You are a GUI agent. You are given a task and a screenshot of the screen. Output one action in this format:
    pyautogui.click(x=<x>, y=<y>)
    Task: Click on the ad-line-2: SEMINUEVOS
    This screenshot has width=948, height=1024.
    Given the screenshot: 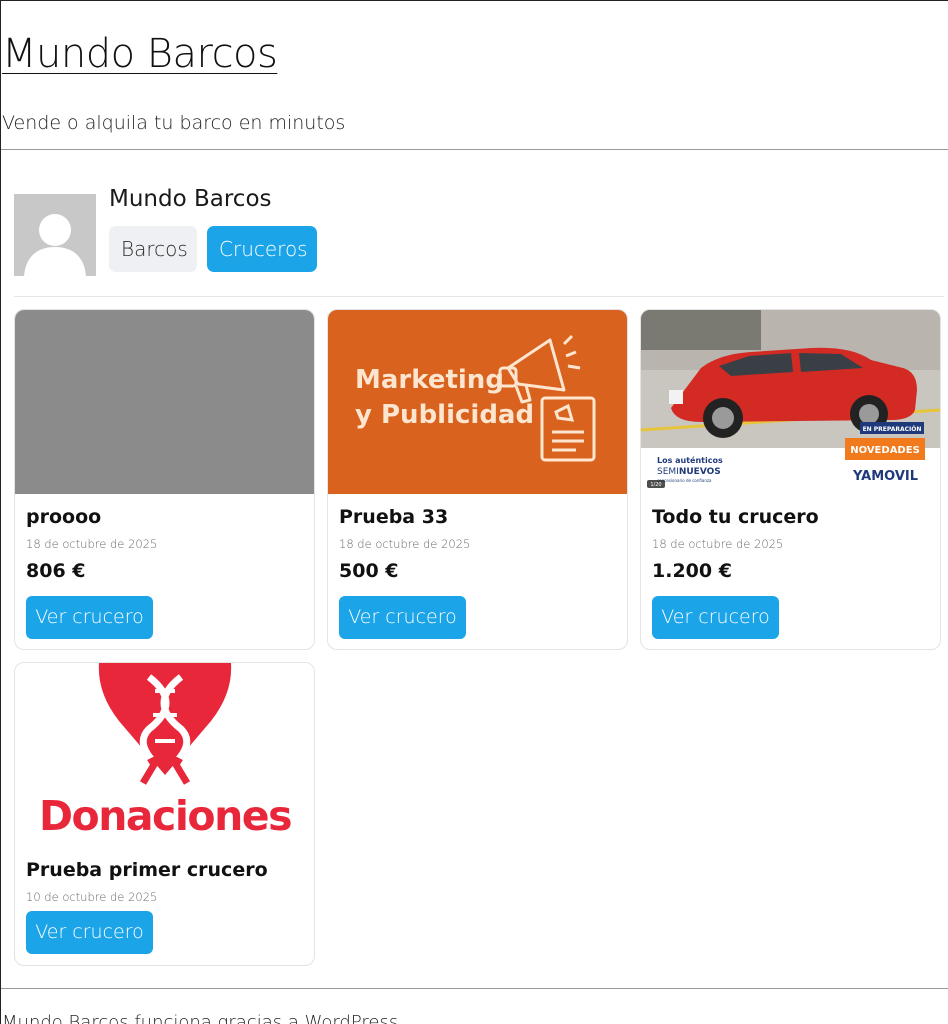 What is the action you would take?
    pyautogui.click(x=689, y=472)
    